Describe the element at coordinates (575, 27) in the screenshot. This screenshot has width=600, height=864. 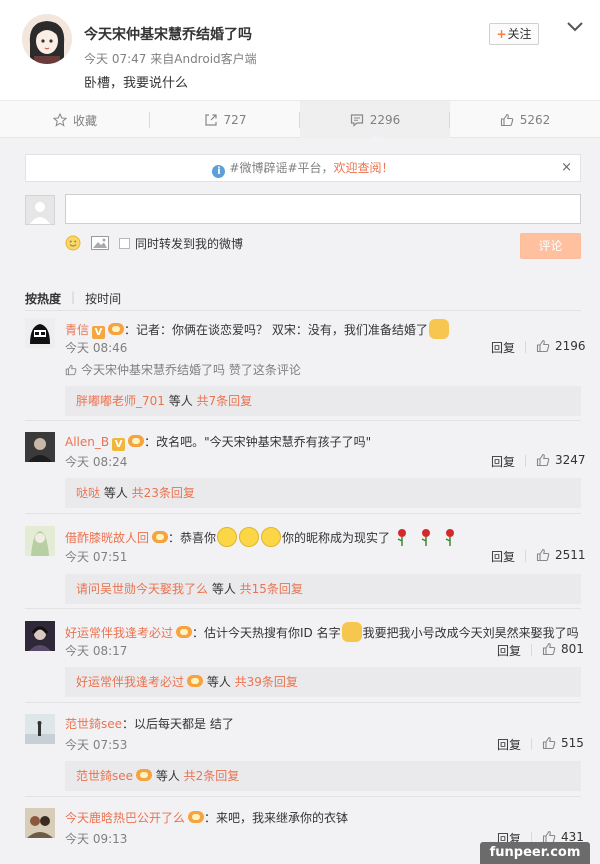
I see `chevron-down-icon` at that location.